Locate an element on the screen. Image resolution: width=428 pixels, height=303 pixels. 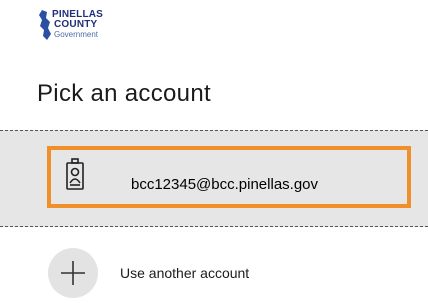
use-another-account-label: Use another account is located at coordinates (184, 273).